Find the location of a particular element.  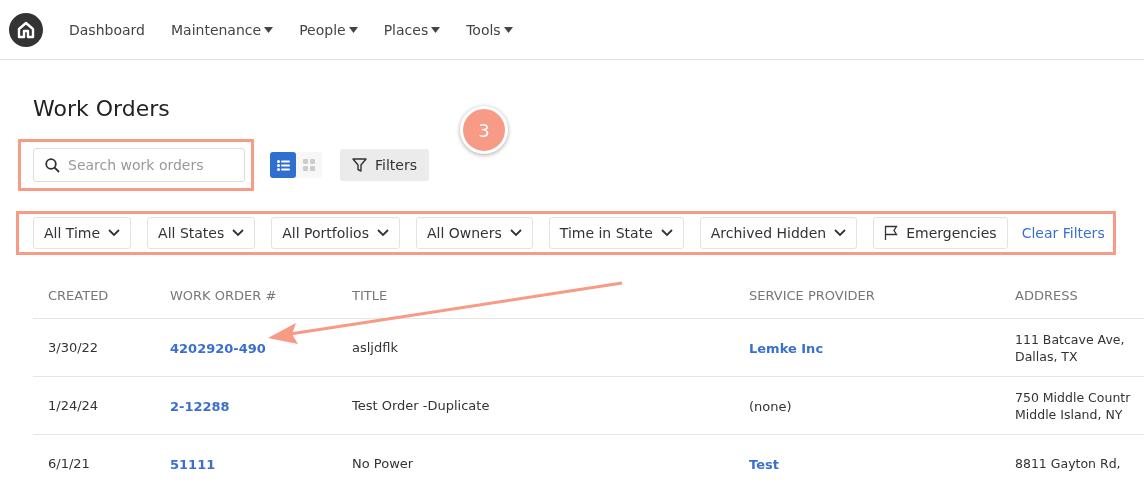

address-line: 8811 Gayton Rd, is located at coordinates (1068, 463).